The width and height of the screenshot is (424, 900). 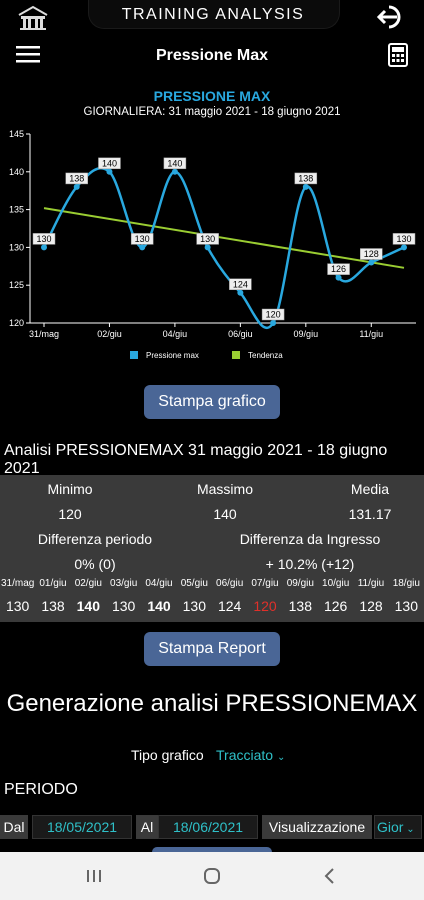 What do you see at coordinates (390, 827) in the screenshot?
I see `view-value: Gior` at bounding box center [390, 827].